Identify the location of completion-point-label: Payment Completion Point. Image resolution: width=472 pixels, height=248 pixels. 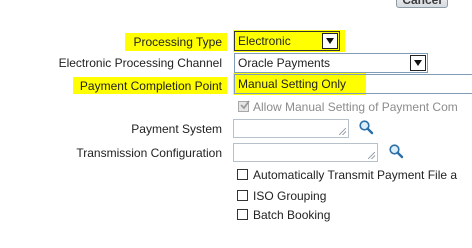
(150, 86).